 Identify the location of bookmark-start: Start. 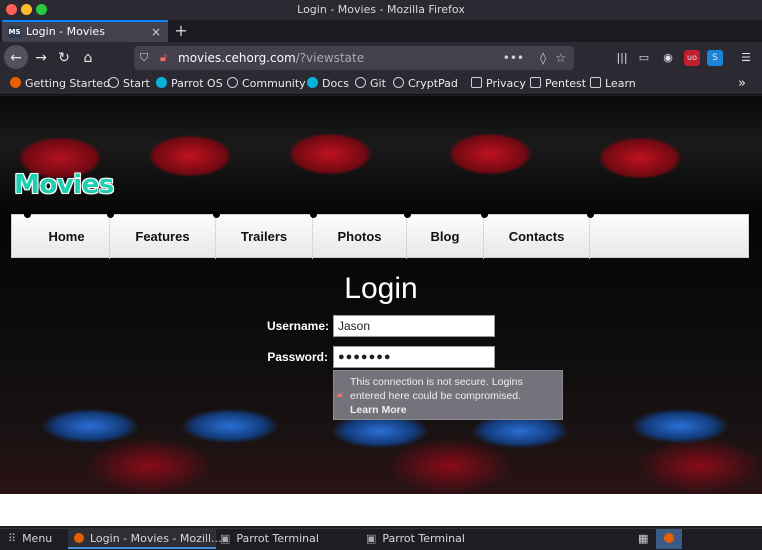
(129, 84).